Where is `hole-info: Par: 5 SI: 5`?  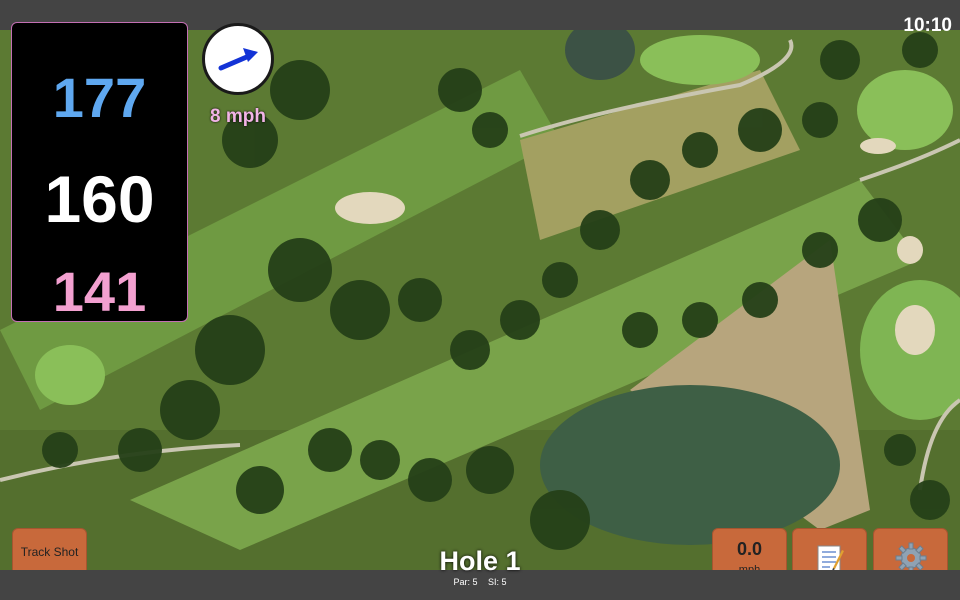 hole-info: Par: 5 SI: 5 is located at coordinates (480, 582).